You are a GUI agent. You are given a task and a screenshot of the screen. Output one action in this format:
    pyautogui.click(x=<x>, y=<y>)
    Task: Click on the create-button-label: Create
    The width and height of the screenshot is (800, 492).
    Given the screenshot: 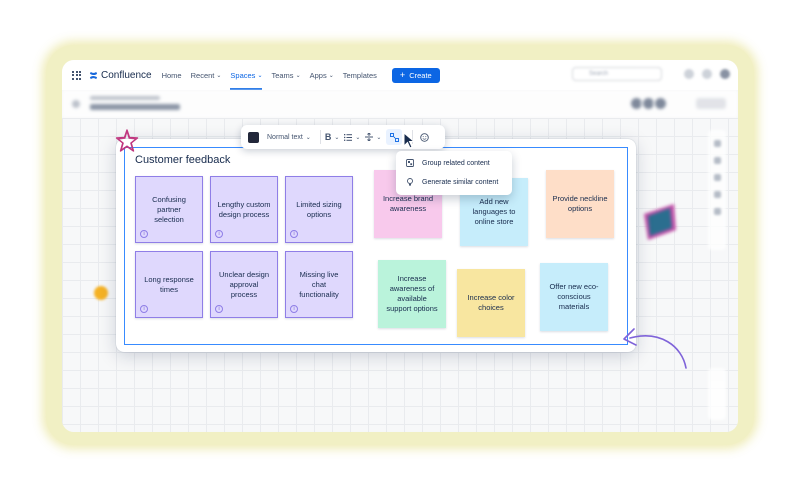 What is the action you would take?
    pyautogui.click(x=420, y=75)
    